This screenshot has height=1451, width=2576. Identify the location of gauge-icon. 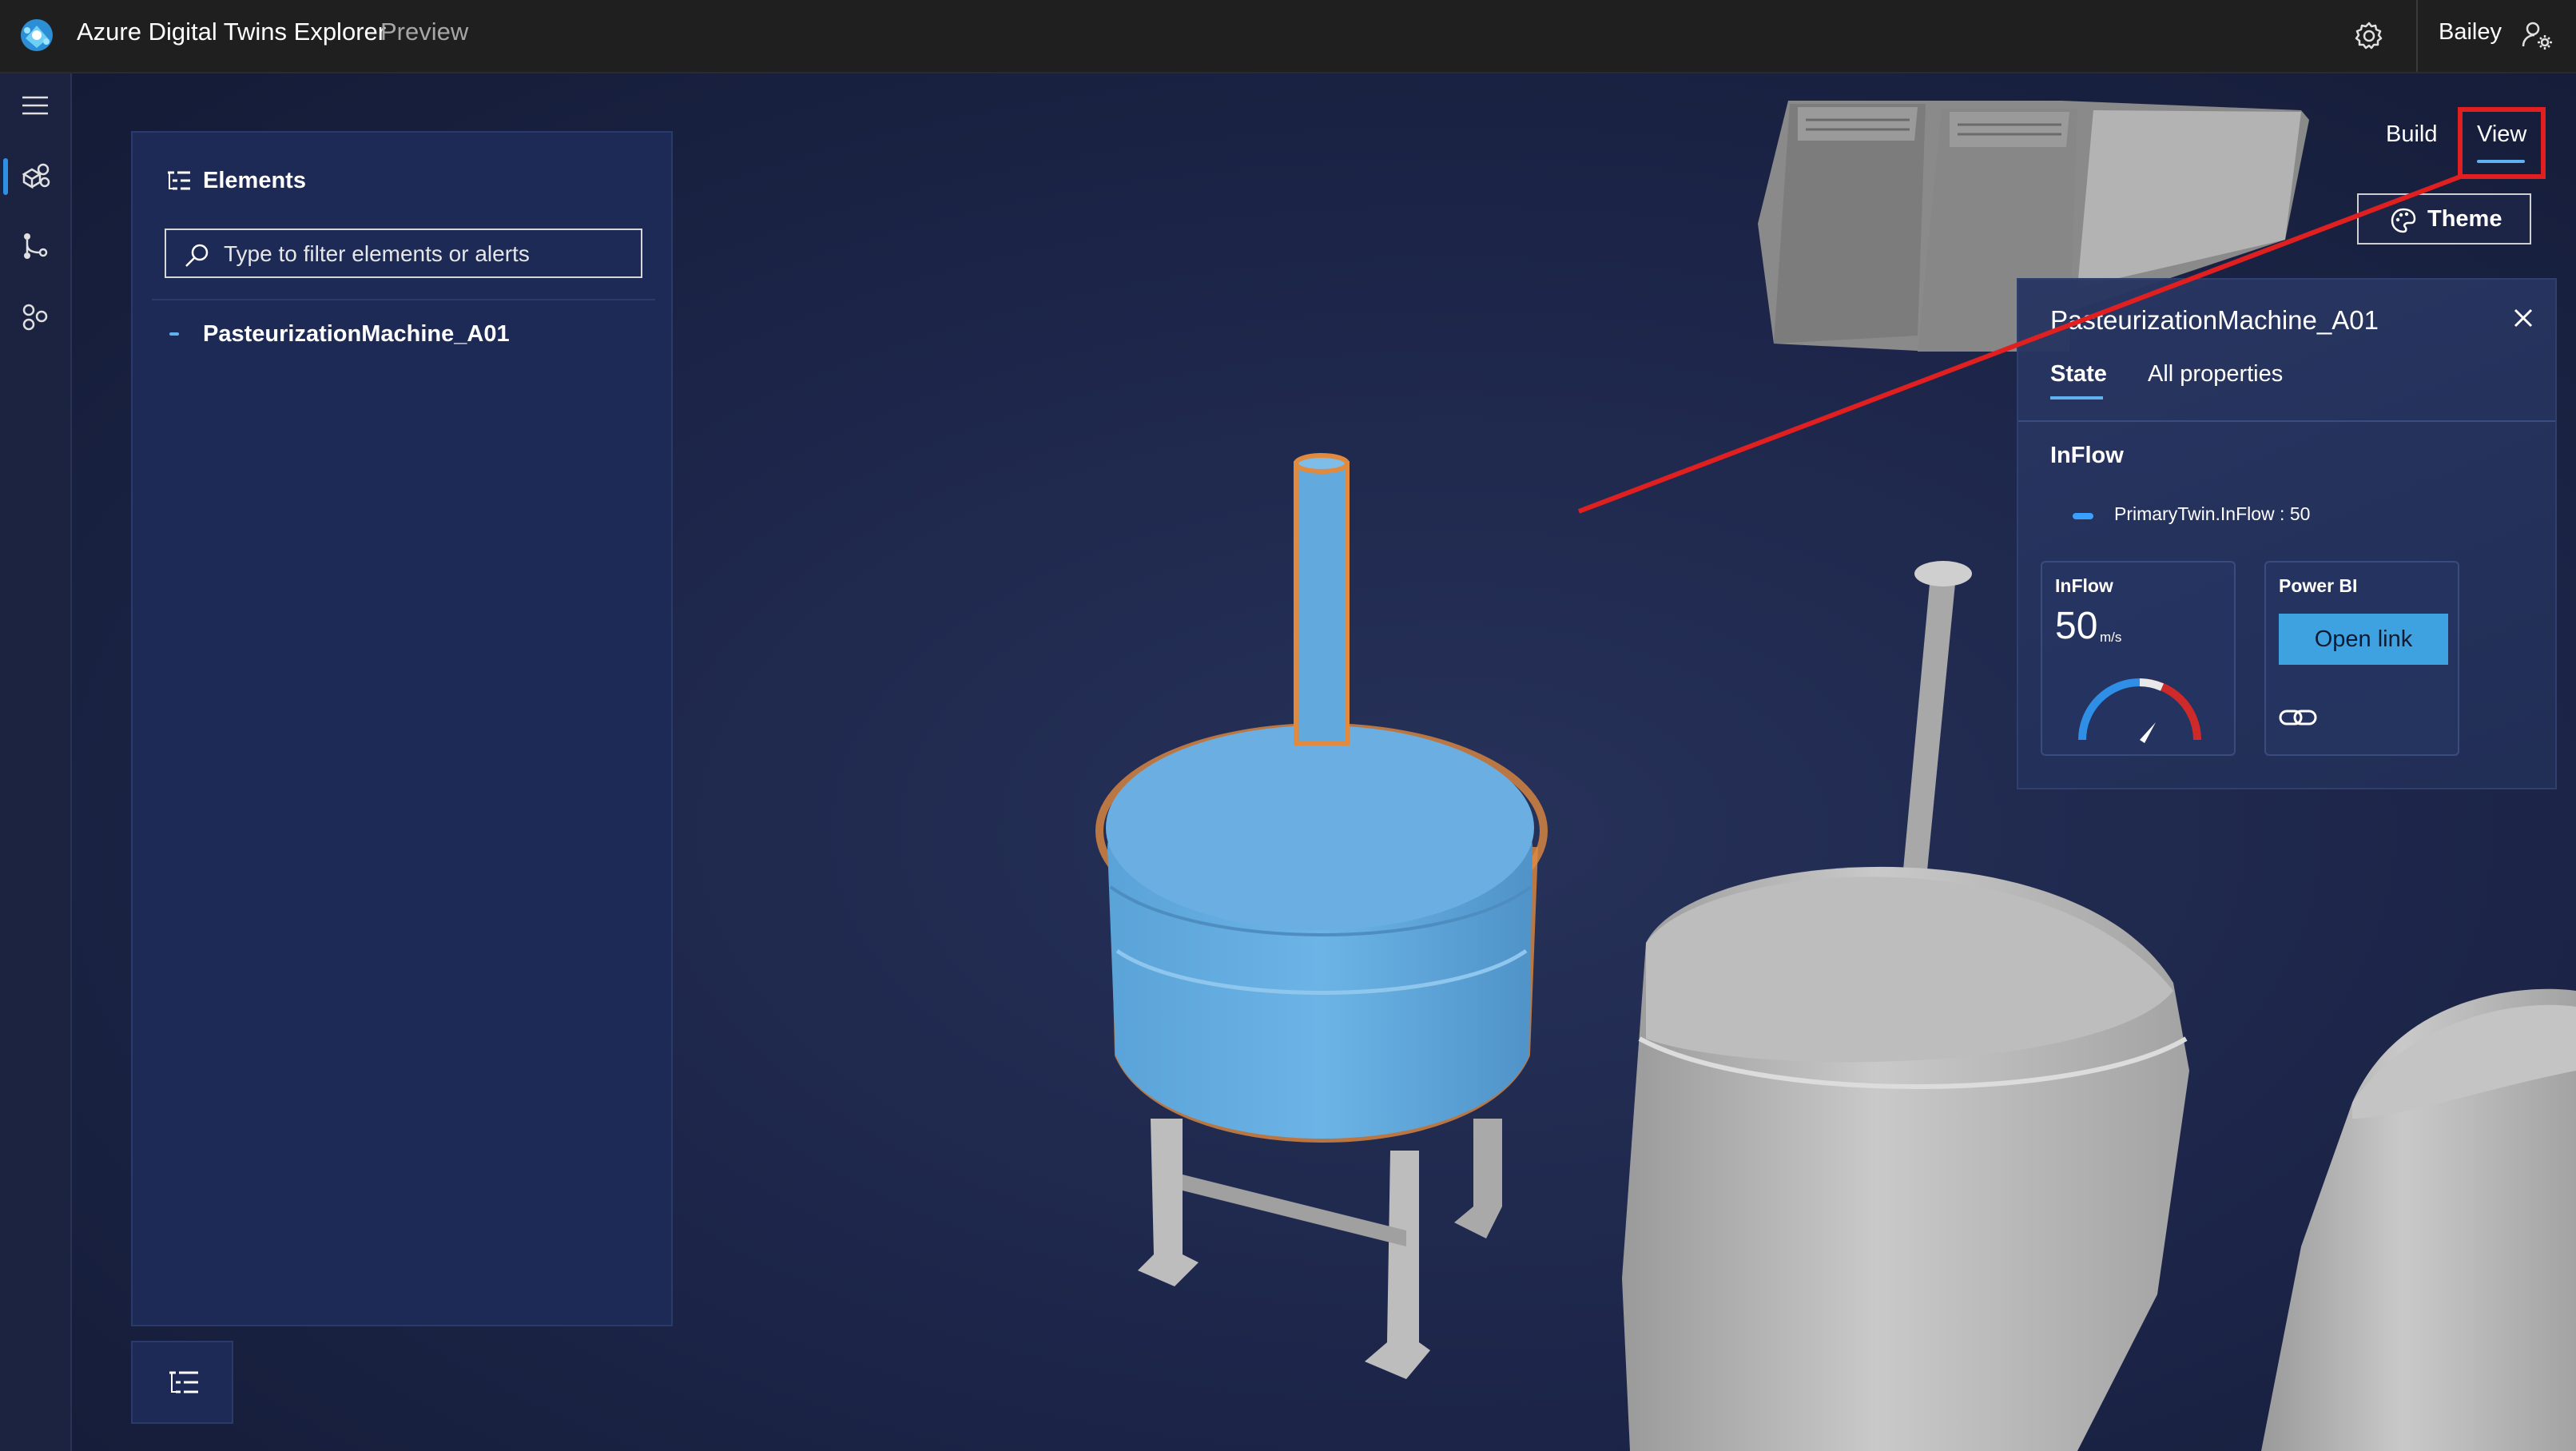
(2139, 710).